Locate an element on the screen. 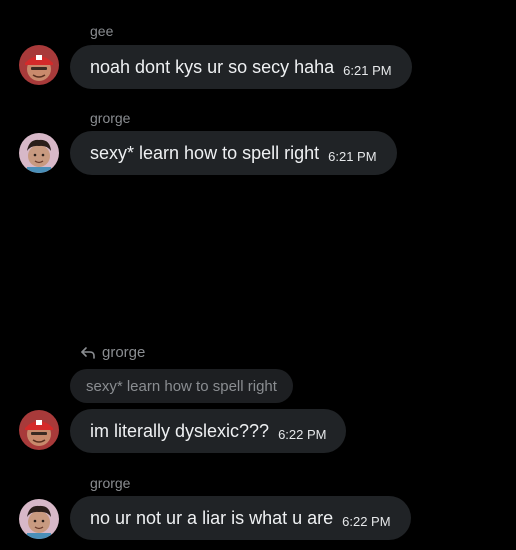 The height and width of the screenshot is (550, 516). message-text: noah dont kys ur so secy haha is located at coordinates (212, 66).